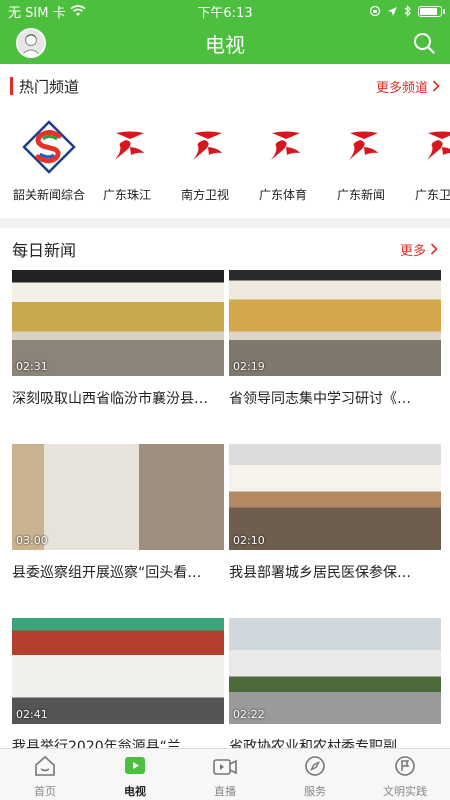 The image size is (450, 800). What do you see at coordinates (424, 43) in the screenshot?
I see `search-icon` at bounding box center [424, 43].